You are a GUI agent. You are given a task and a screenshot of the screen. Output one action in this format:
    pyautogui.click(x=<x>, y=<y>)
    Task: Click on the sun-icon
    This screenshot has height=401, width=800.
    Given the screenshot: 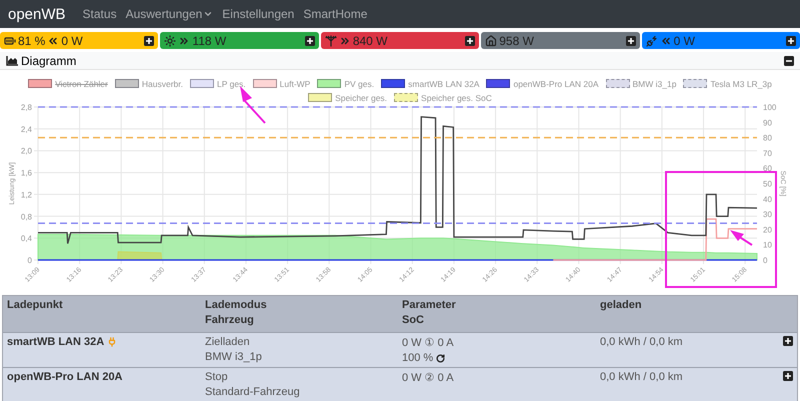 What is the action you would take?
    pyautogui.click(x=170, y=40)
    